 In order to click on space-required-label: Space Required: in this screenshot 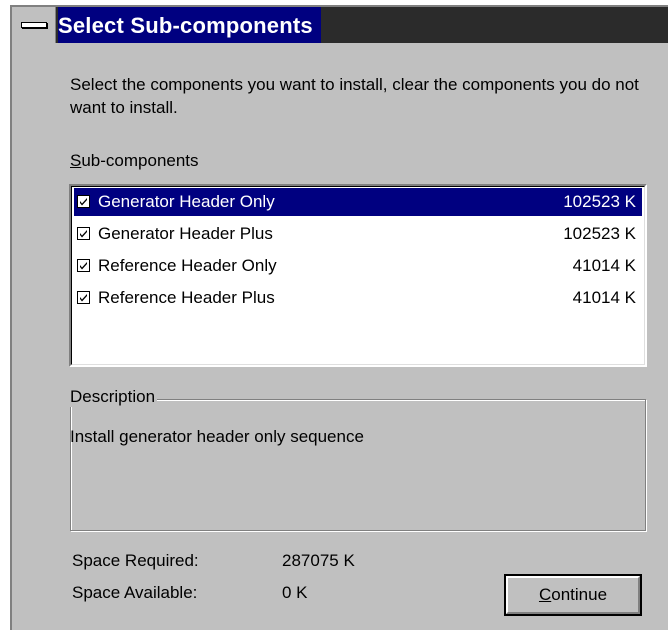, I will do `click(135, 560)`.